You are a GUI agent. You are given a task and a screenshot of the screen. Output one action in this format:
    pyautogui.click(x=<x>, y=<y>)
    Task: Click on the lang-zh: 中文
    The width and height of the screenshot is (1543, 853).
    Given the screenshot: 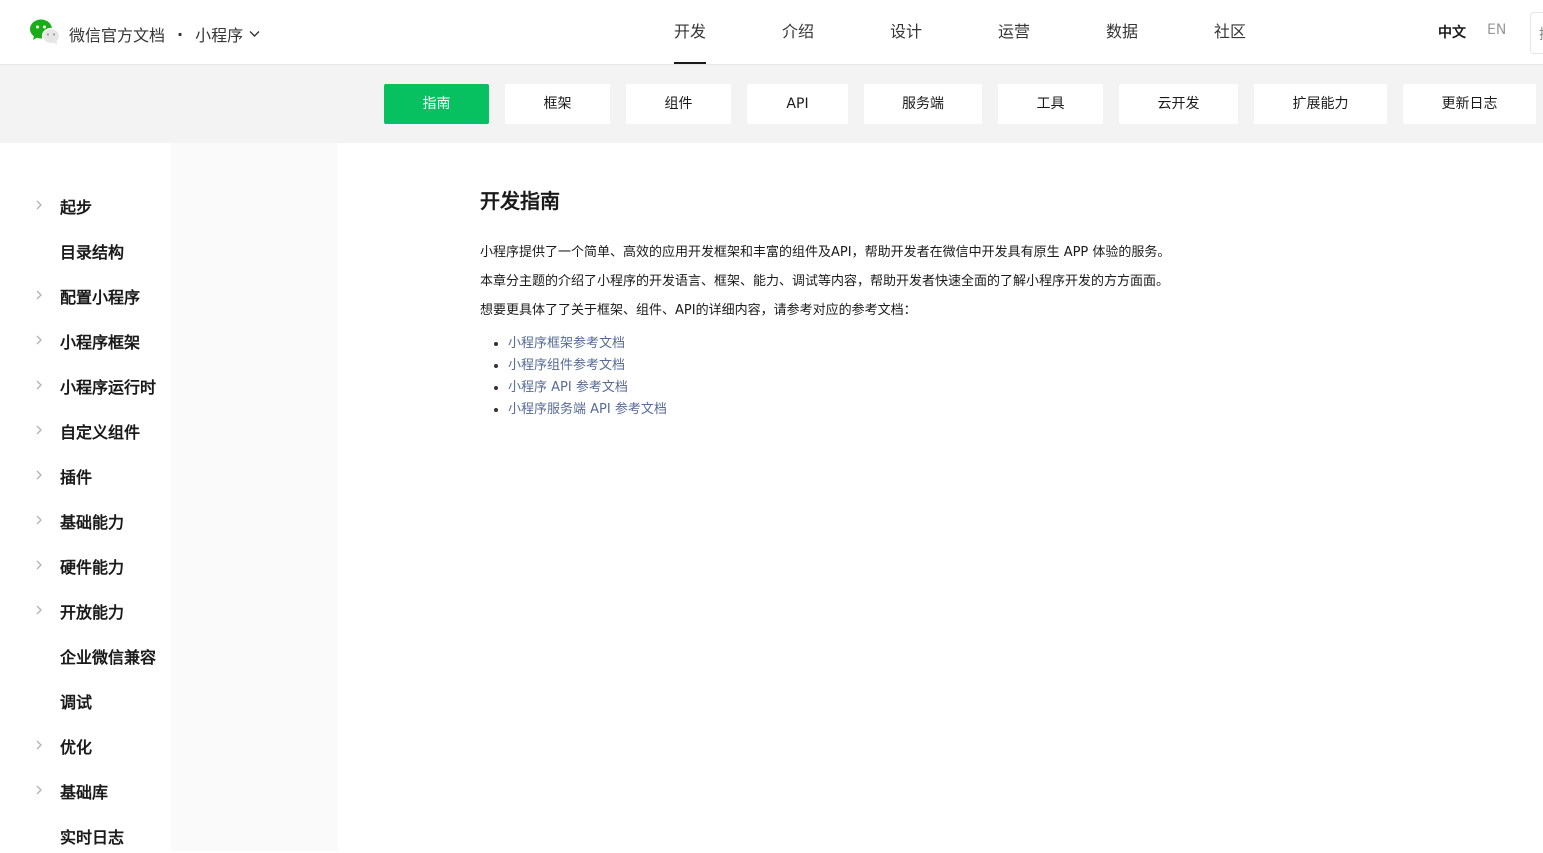 What is the action you would take?
    pyautogui.click(x=1452, y=32)
    